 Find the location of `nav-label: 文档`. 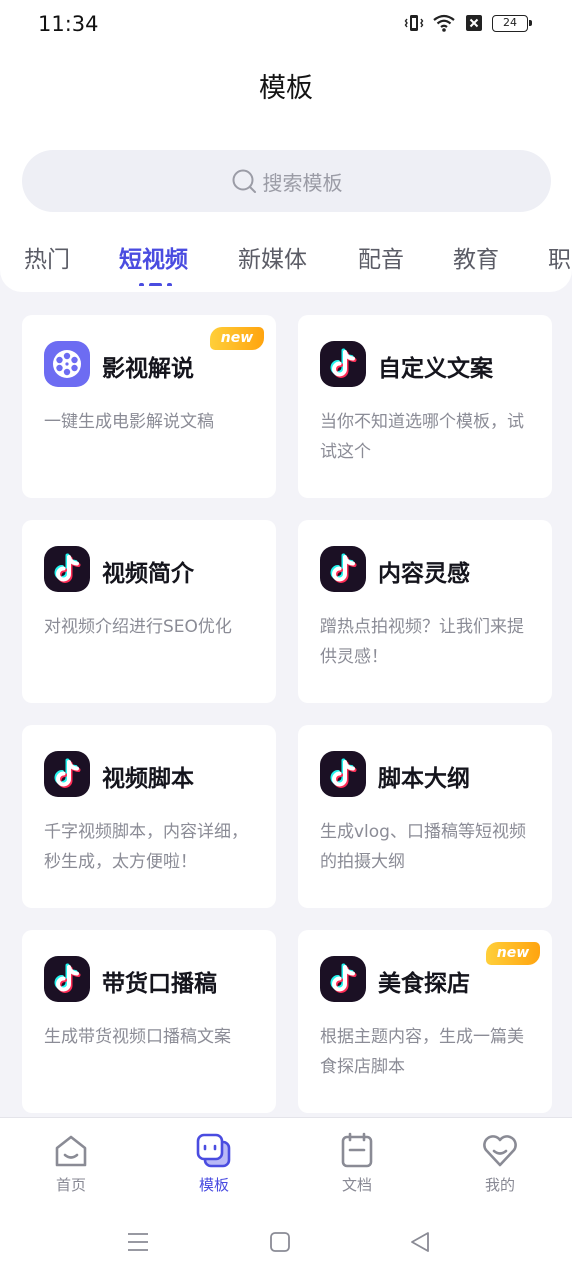

nav-label: 文档 is located at coordinates (356, 1185).